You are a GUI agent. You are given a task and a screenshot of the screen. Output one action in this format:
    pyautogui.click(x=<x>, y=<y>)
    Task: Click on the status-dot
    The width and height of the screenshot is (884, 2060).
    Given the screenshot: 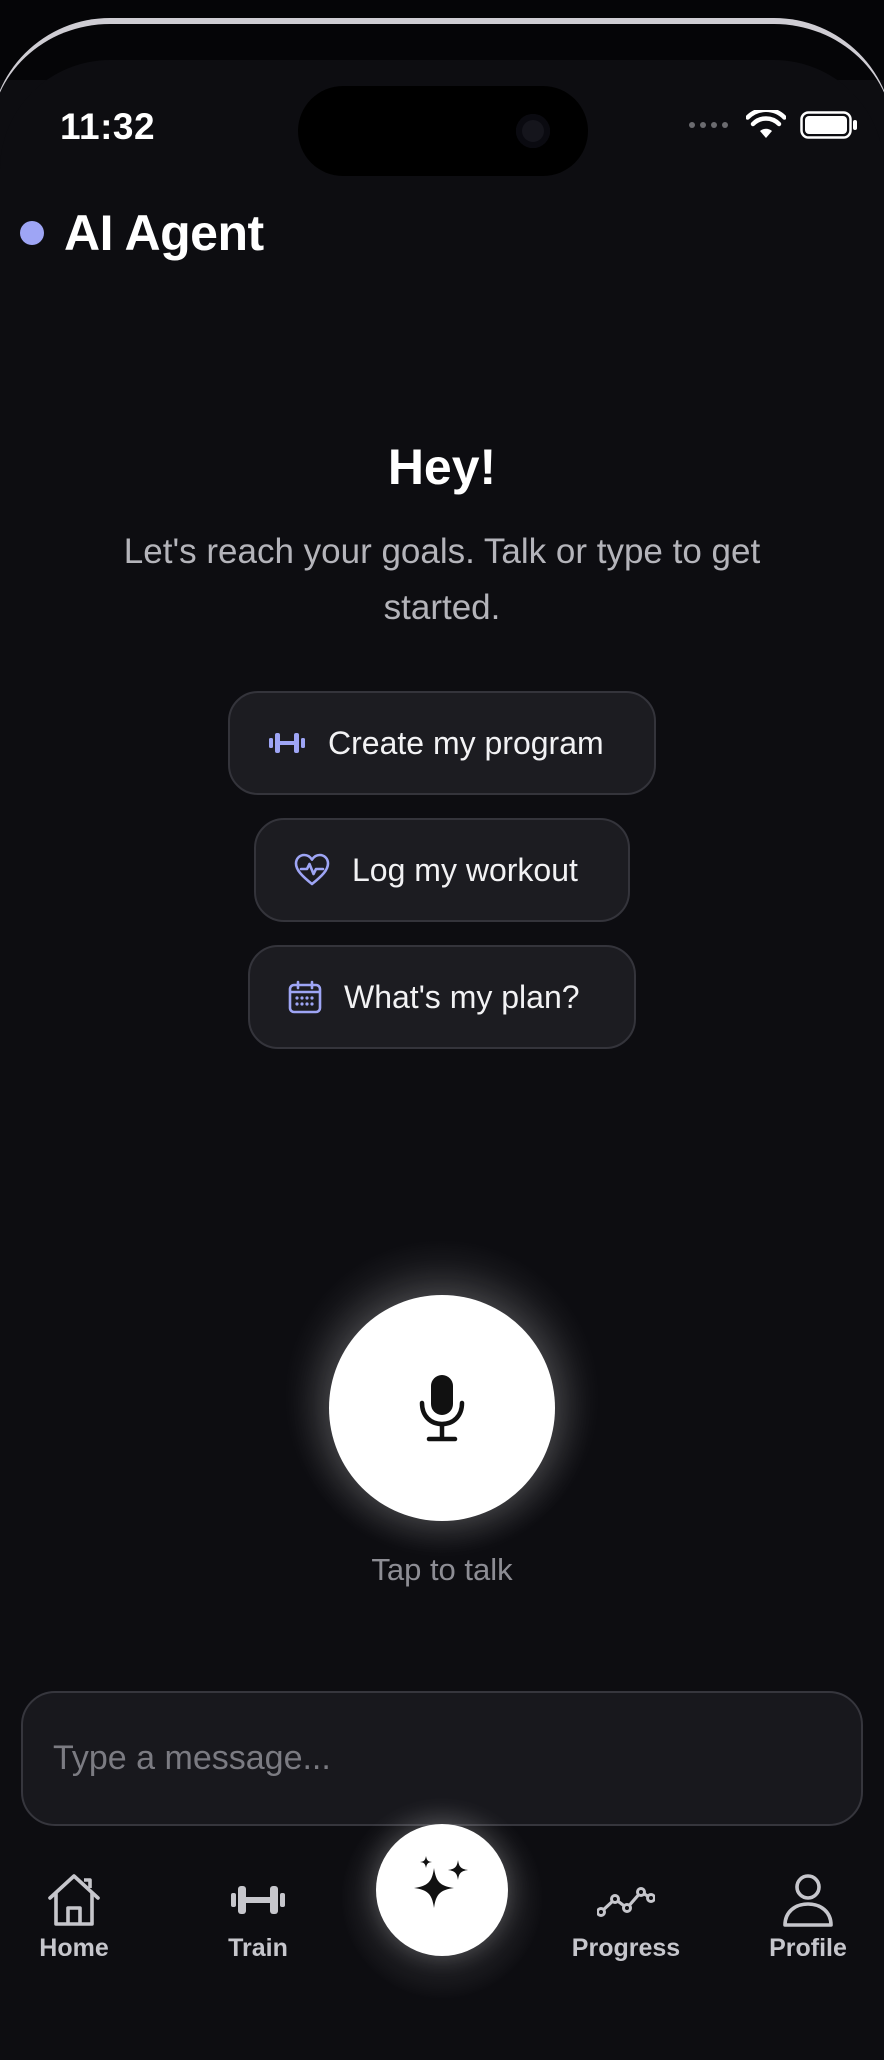 What is the action you would take?
    pyautogui.click(x=32, y=233)
    